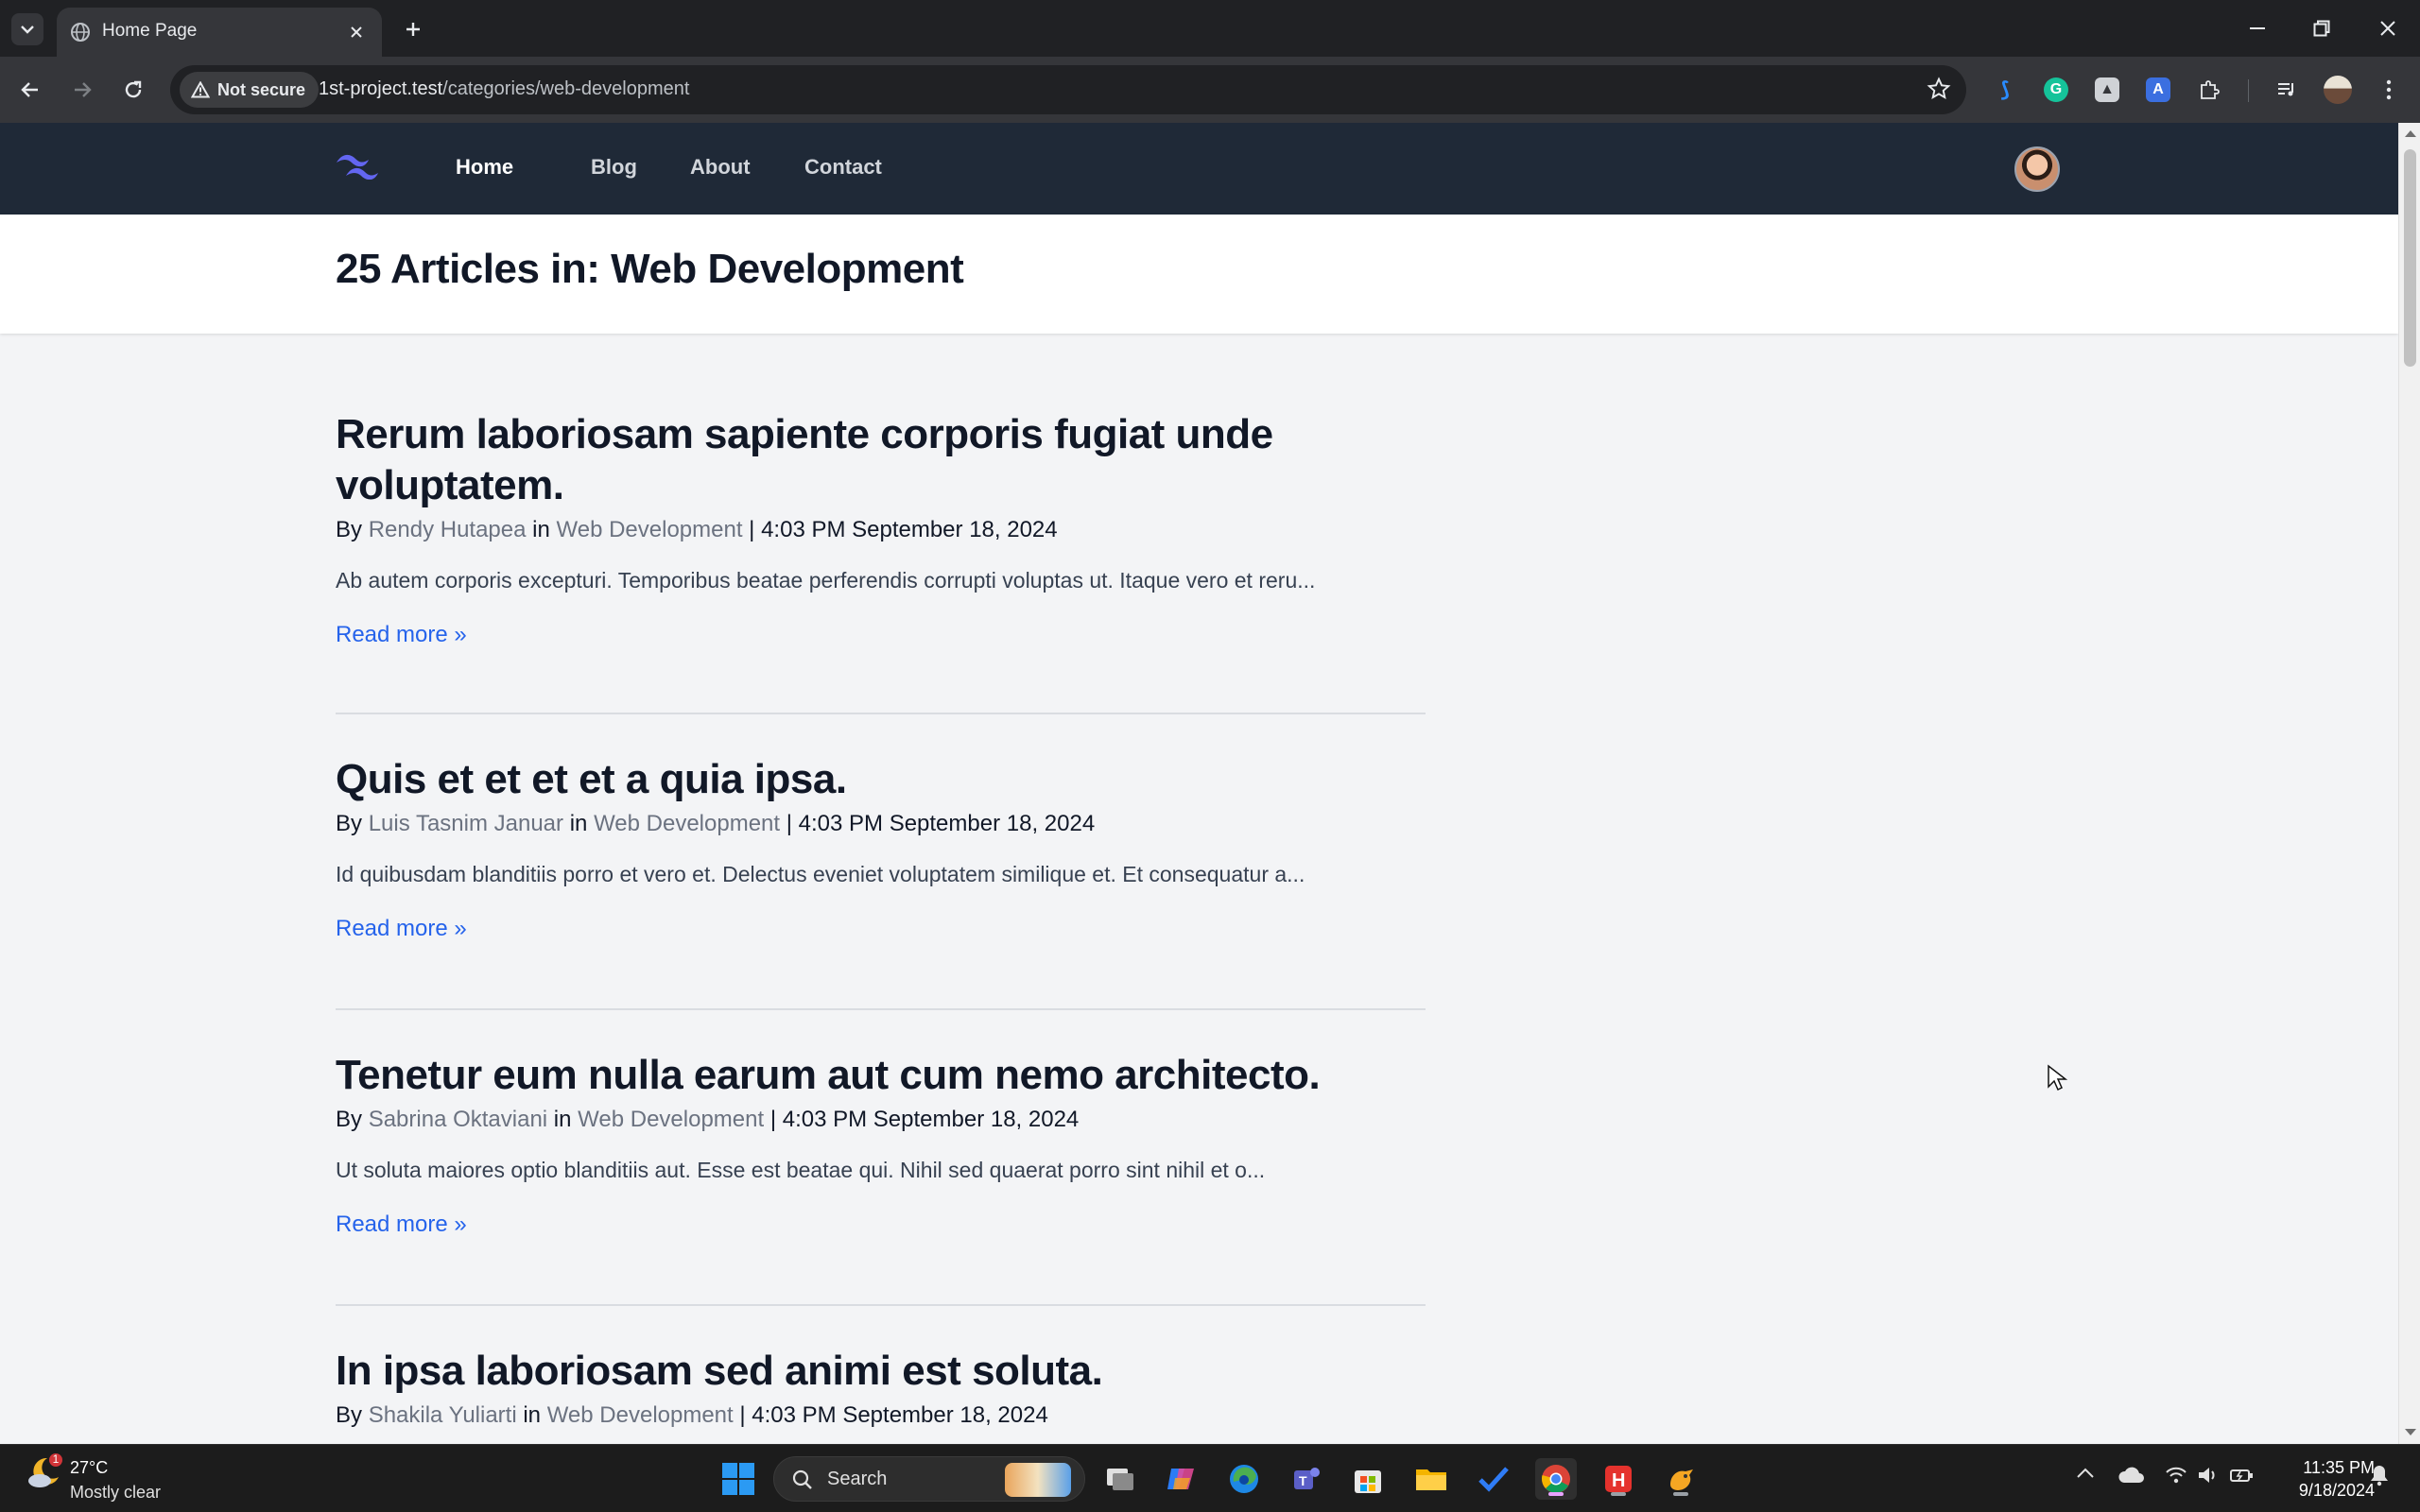  What do you see at coordinates (2380, 1477) in the screenshot?
I see `notification-bell-icon` at bounding box center [2380, 1477].